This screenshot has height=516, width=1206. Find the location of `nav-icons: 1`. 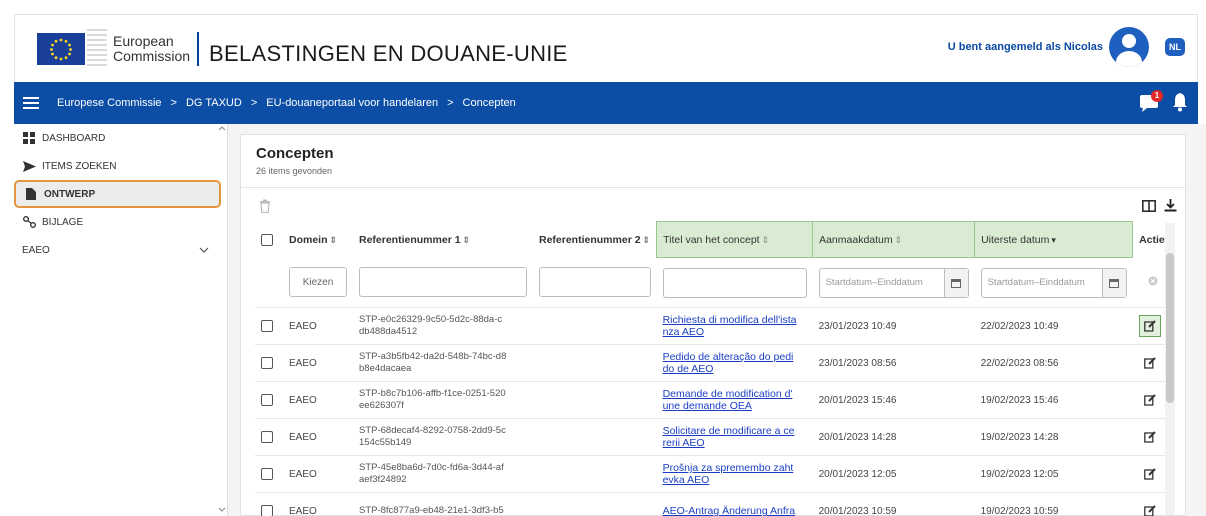

nav-icons: 1 is located at coordinates (1163, 102).